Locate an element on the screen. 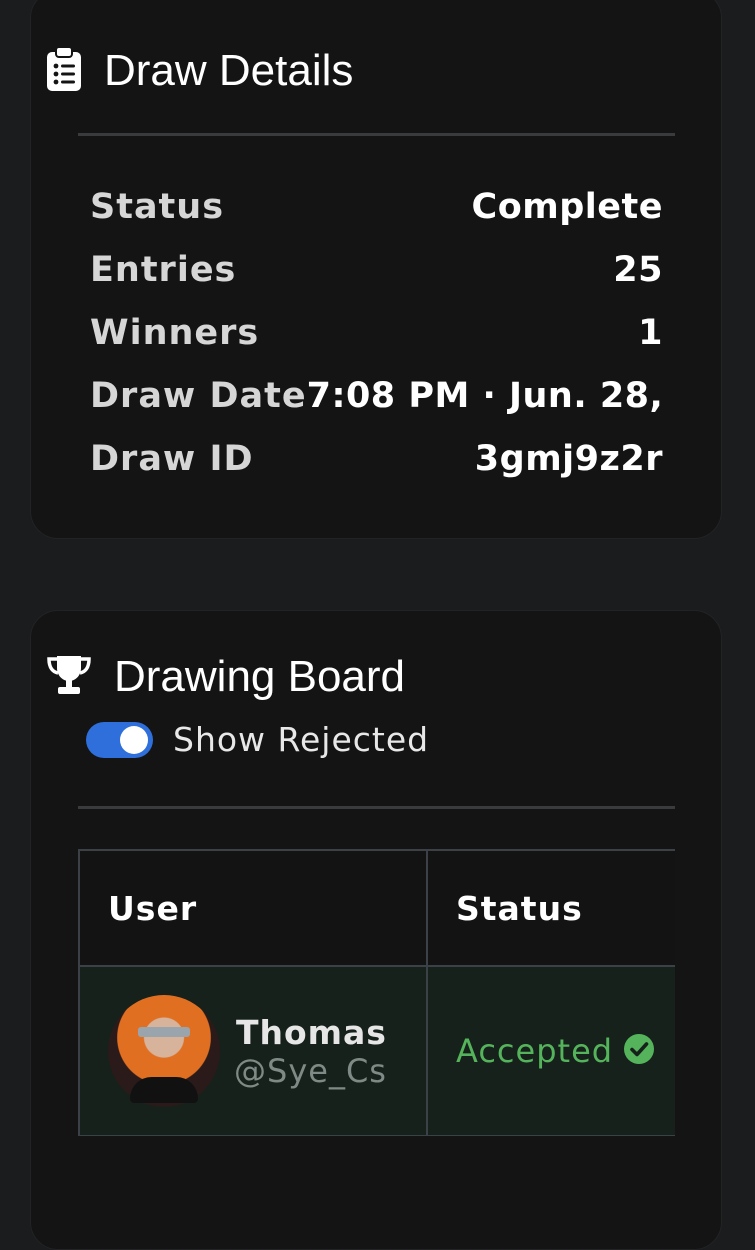  detail-value: Complete is located at coordinates (567, 207).